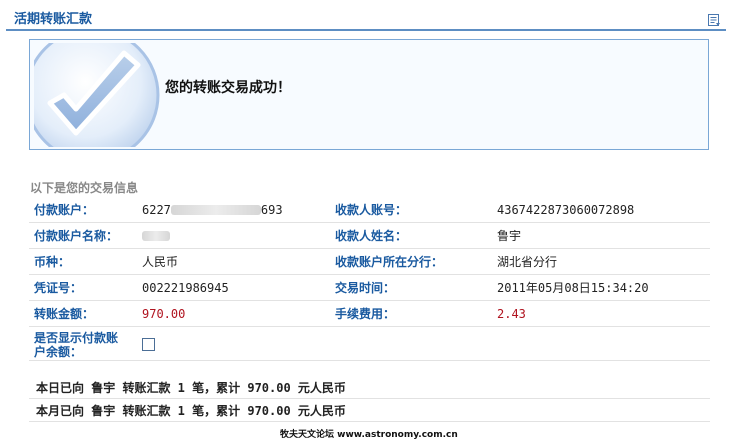 The height and width of the screenshot is (440, 730). What do you see at coordinates (148, 344) in the screenshot?
I see `show-balance-checkbox` at bounding box center [148, 344].